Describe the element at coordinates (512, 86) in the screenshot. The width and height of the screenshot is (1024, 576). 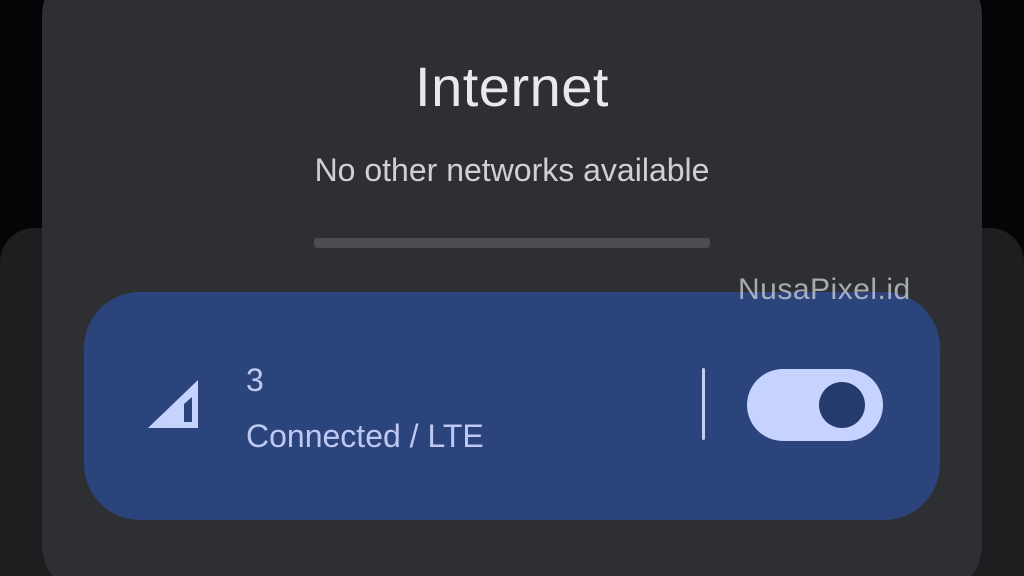
I see `dialog-title: Internet` at that location.